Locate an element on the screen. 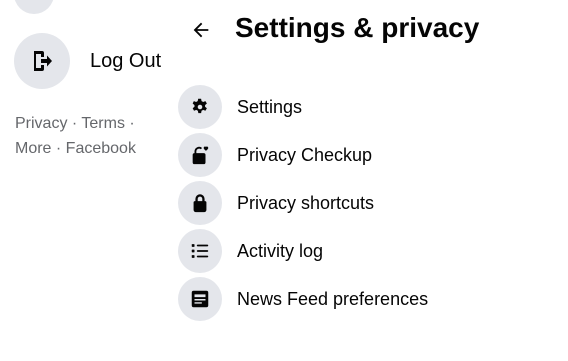  footer-line-2: More · Facebook is located at coordinates (90, 148).